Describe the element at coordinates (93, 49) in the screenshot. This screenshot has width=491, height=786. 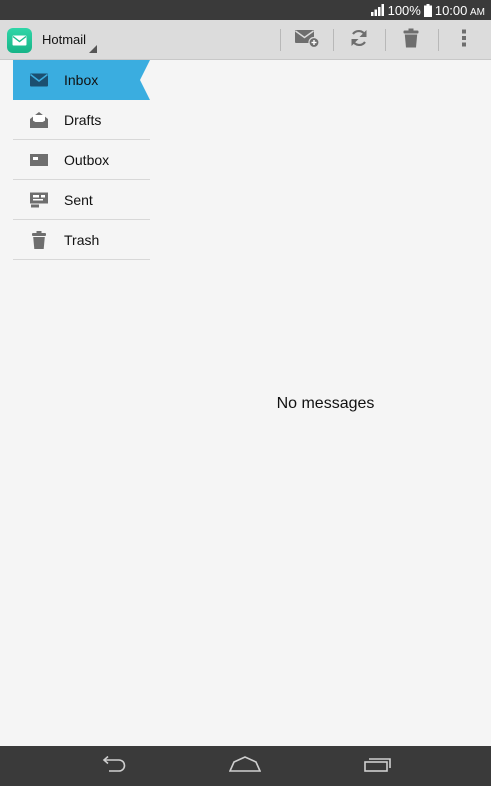
I see `account-dropdown-caret-icon` at that location.